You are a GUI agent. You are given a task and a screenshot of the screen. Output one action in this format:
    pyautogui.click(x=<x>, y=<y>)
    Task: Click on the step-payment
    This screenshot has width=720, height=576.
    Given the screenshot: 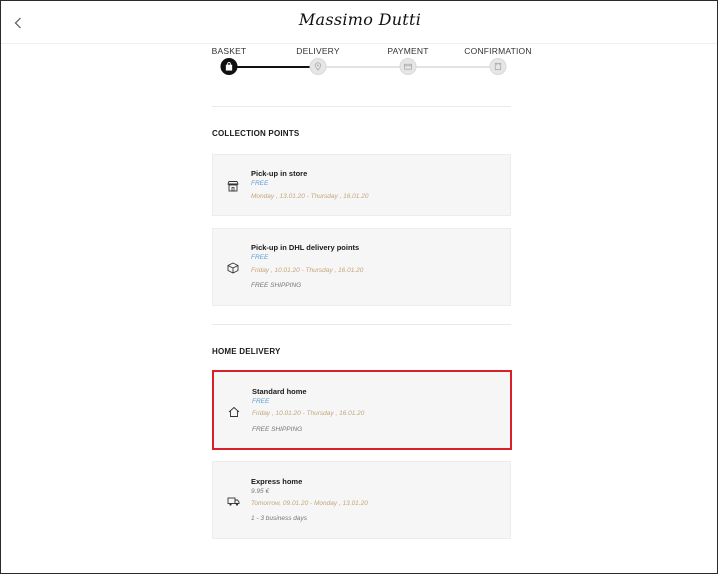 What is the action you would take?
    pyautogui.click(x=408, y=66)
    